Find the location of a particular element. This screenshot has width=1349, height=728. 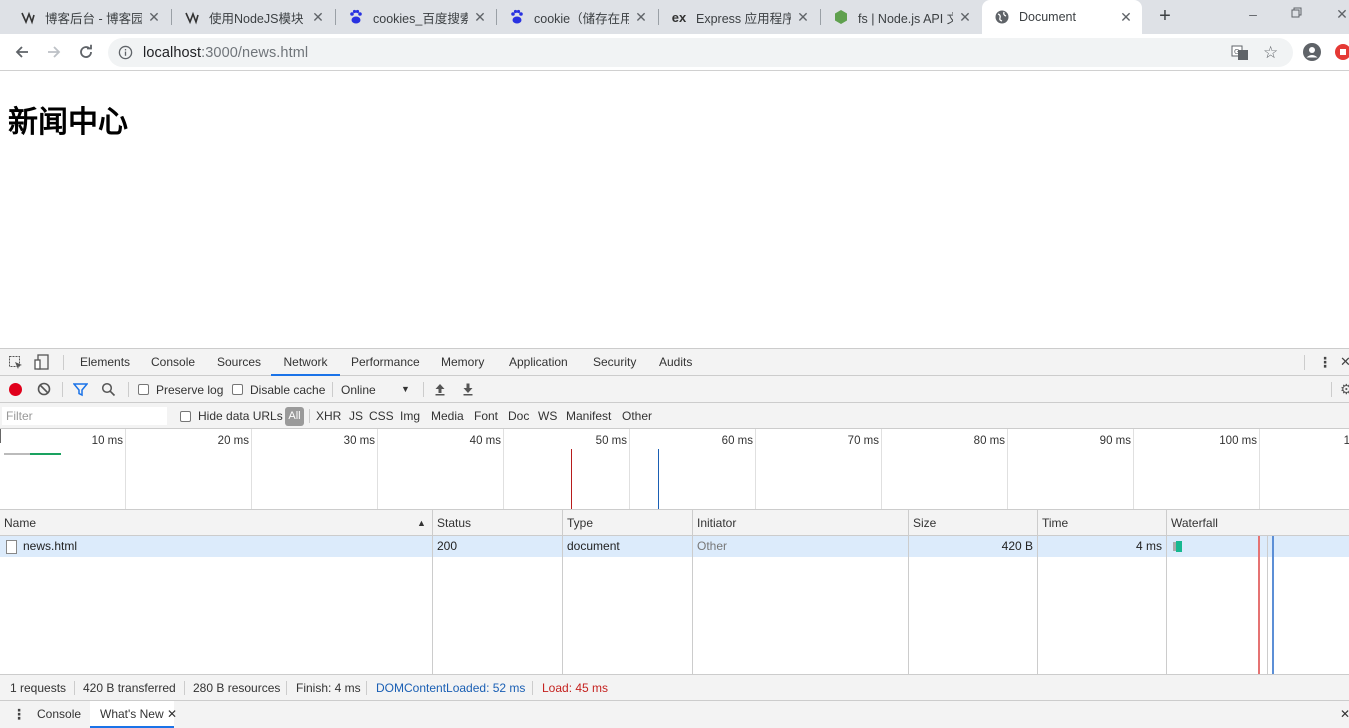

drawer-tab-label: What's New is located at coordinates (132, 714).